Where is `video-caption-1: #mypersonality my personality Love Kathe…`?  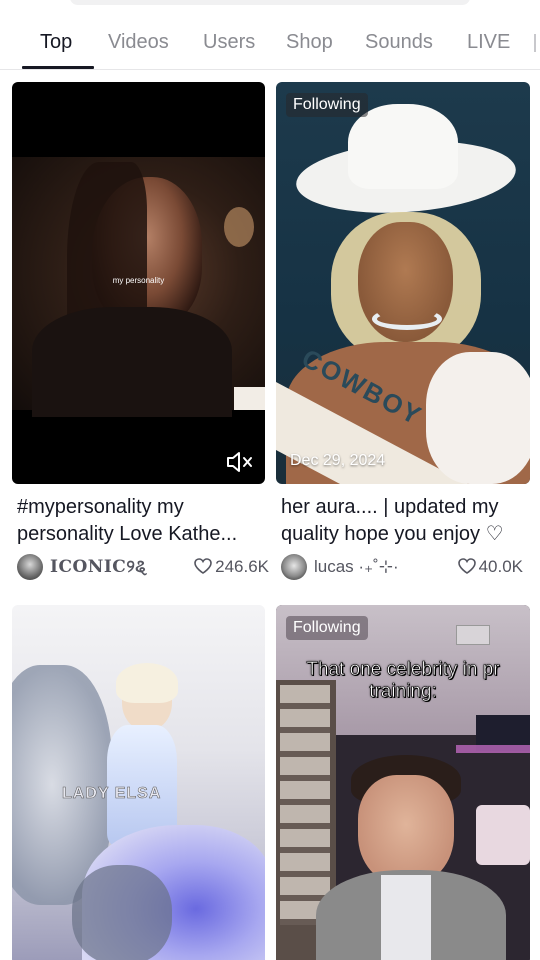 video-caption-1: #mypersonality my personality Love Kathe… is located at coordinates (142, 521).